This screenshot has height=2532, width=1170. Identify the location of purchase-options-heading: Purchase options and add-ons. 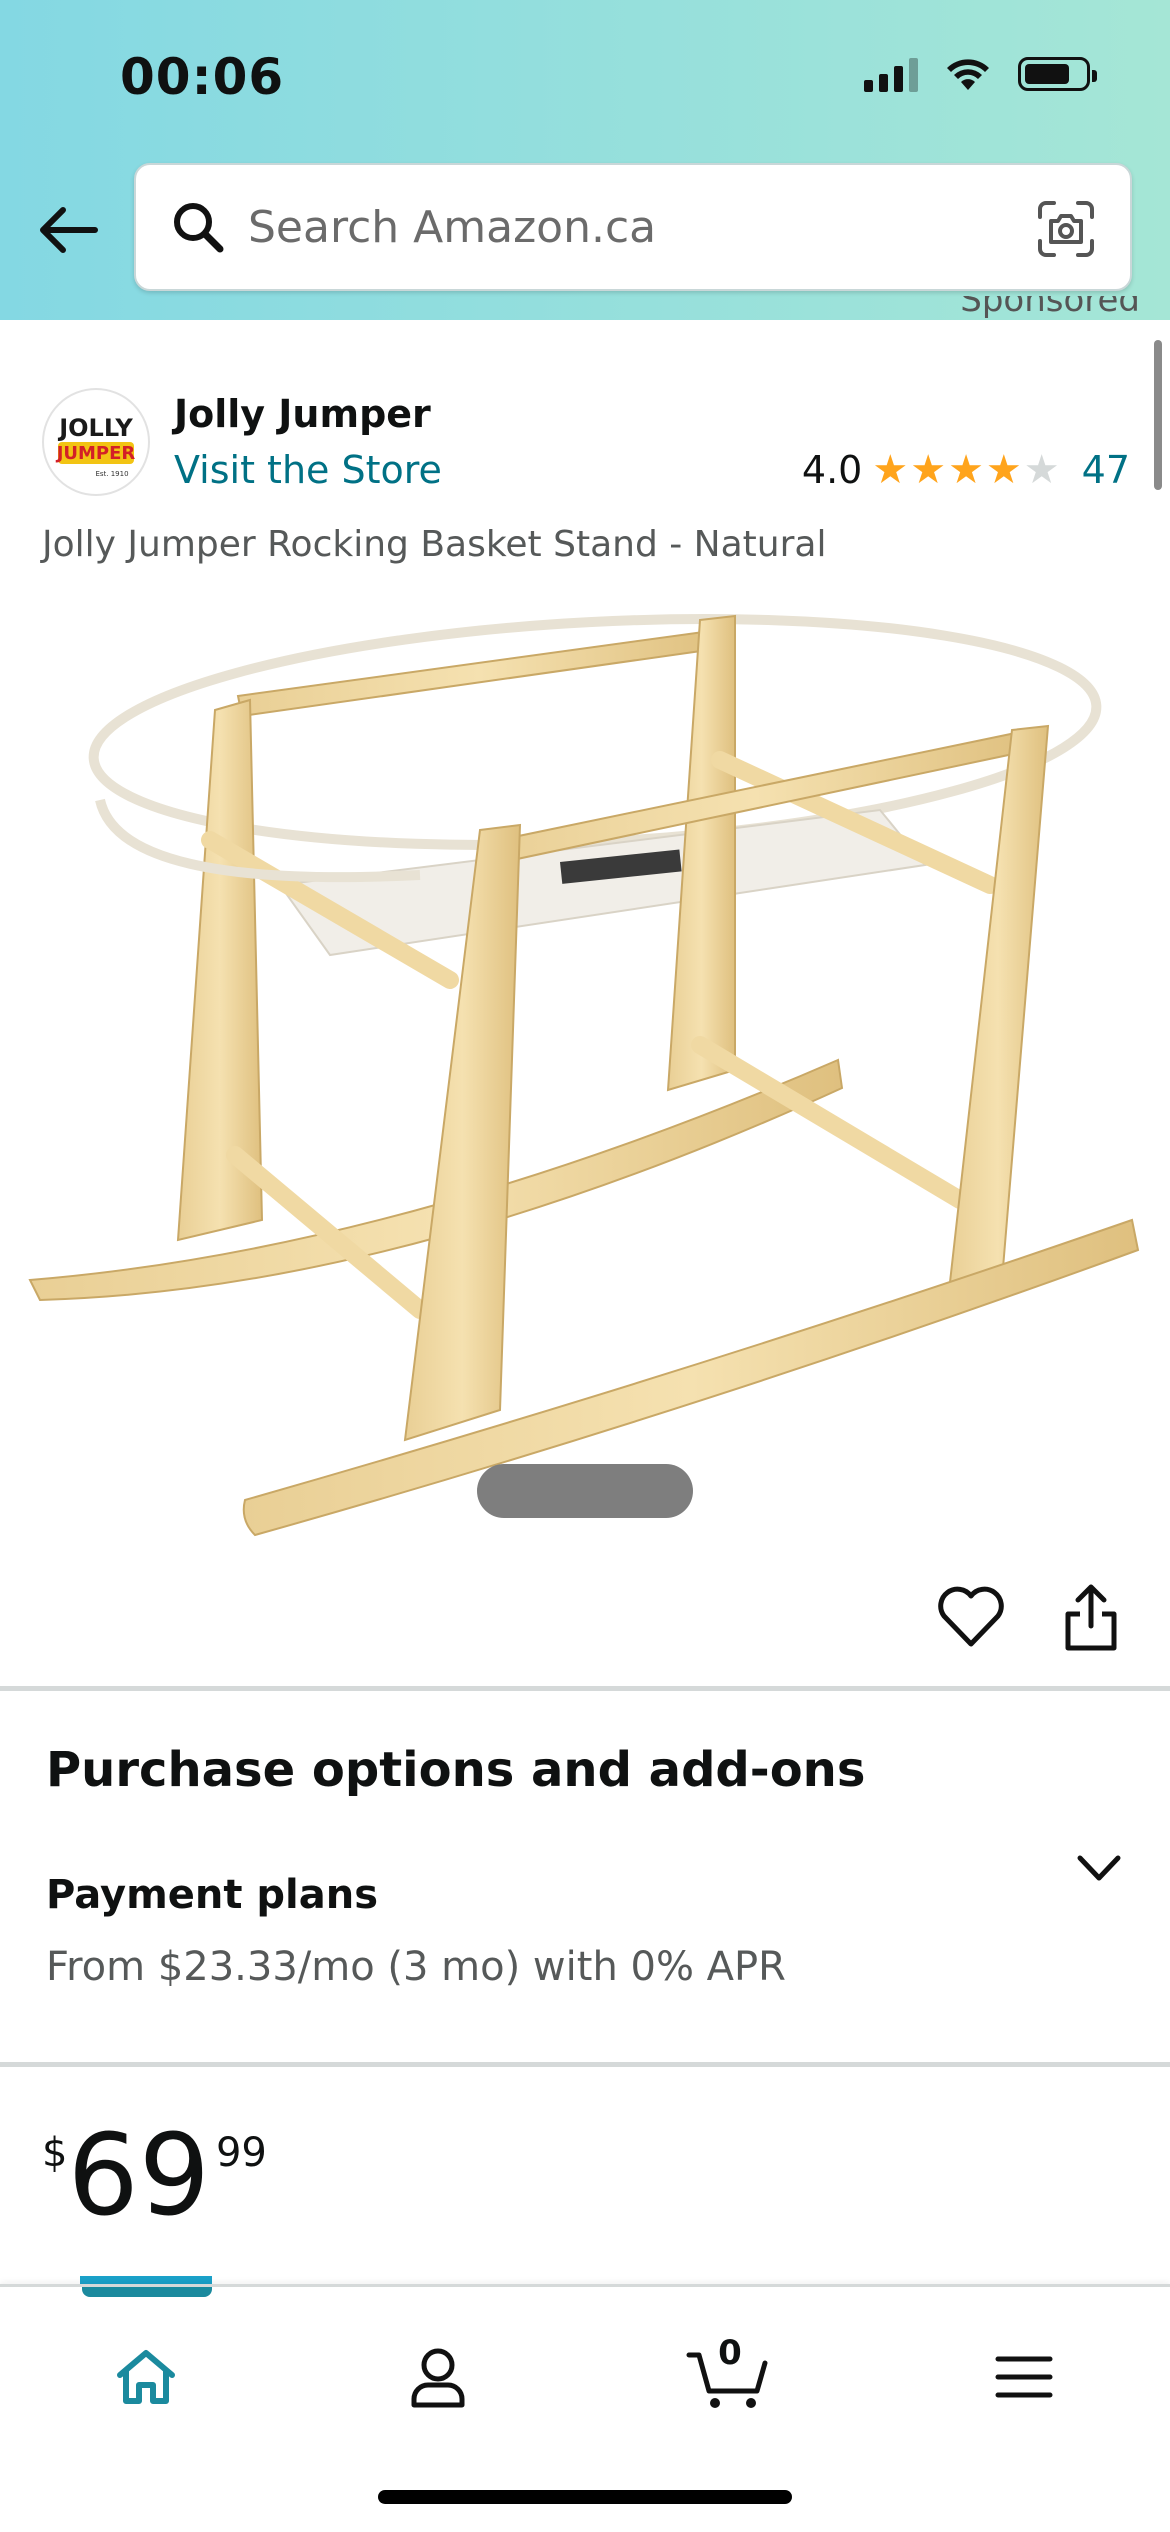
(456, 1770).